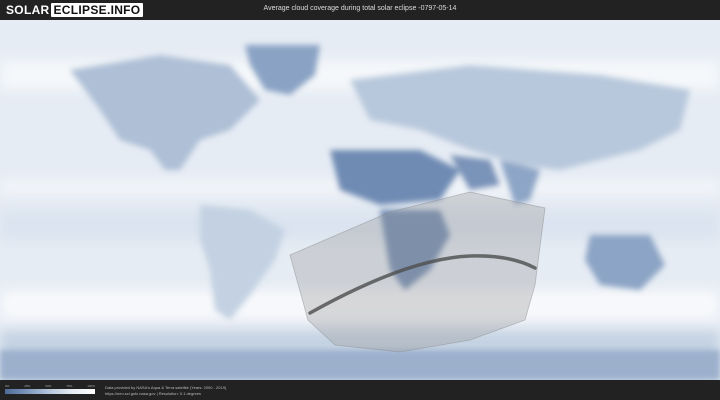 The width and height of the screenshot is (720, 400). I want to click on scale-ticks: 0% 25% 50% 75% 100%, so click(50, 386).